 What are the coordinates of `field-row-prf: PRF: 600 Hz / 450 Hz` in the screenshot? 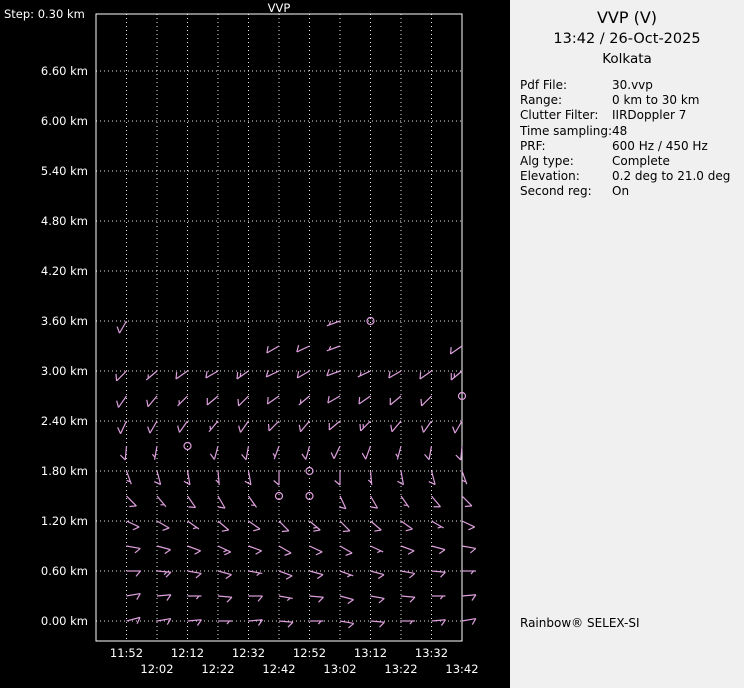 It's located at (632, 146).